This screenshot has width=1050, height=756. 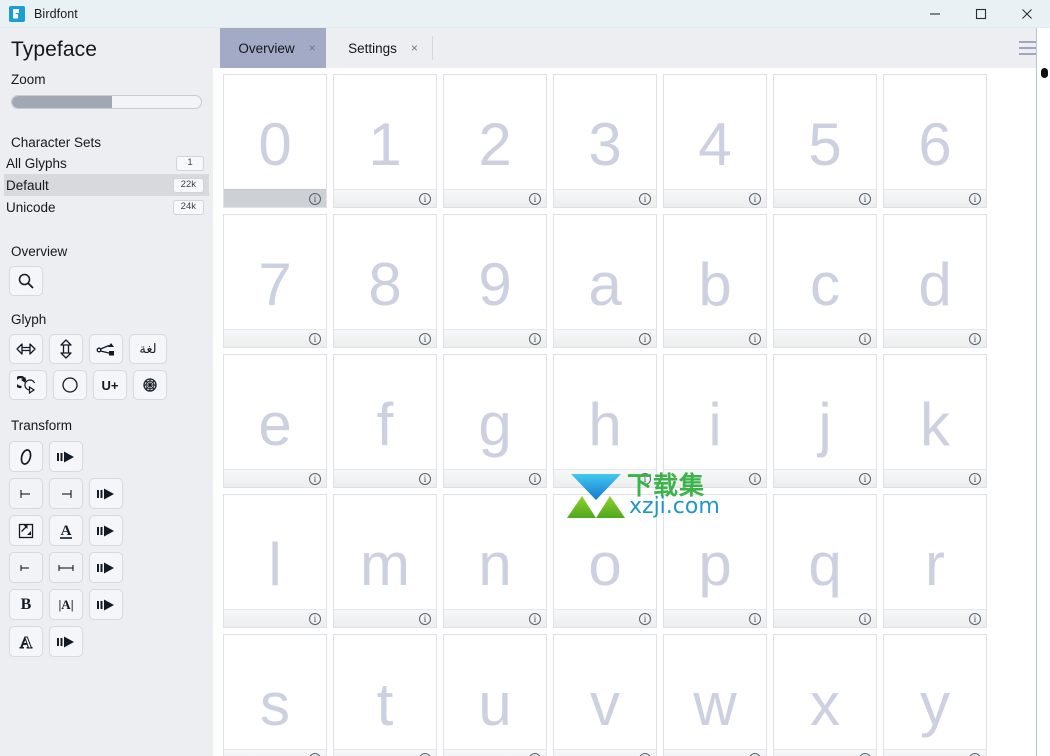 I want to click on glyph-cell: qi, so click(x=825, y=561).